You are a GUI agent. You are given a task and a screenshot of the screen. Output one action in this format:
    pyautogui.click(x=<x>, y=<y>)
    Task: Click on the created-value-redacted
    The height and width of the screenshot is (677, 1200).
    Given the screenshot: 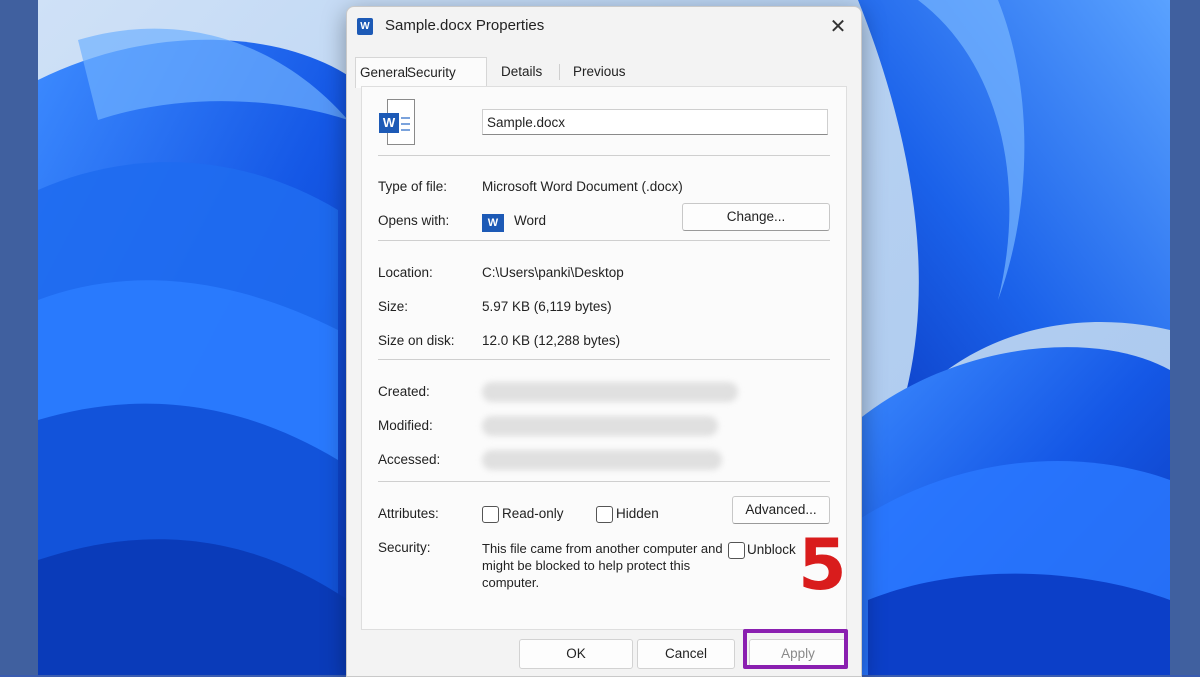 What is the action you would take?
    pyautogui.click(x=610, y=392)
    